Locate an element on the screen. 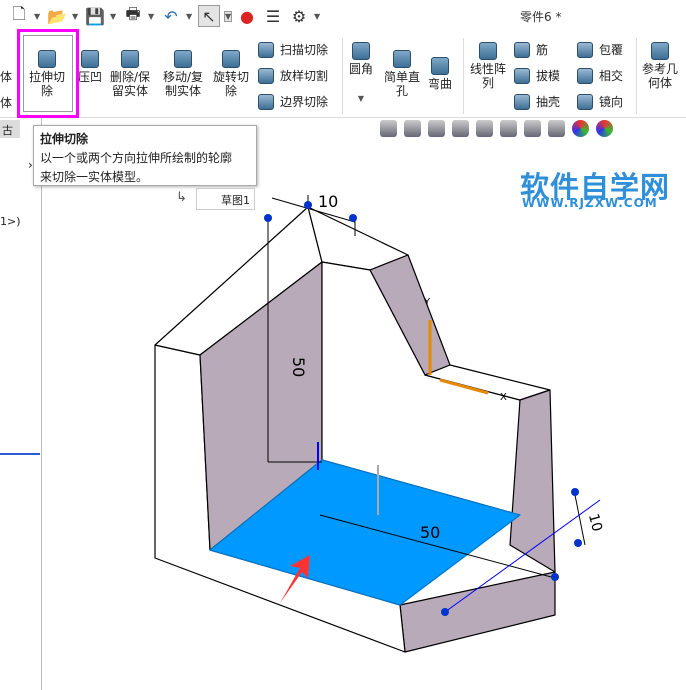 Image resolution: width=686 pixels, height=690 pixels. x-axis-label: X is located at coordinates (503, 397).